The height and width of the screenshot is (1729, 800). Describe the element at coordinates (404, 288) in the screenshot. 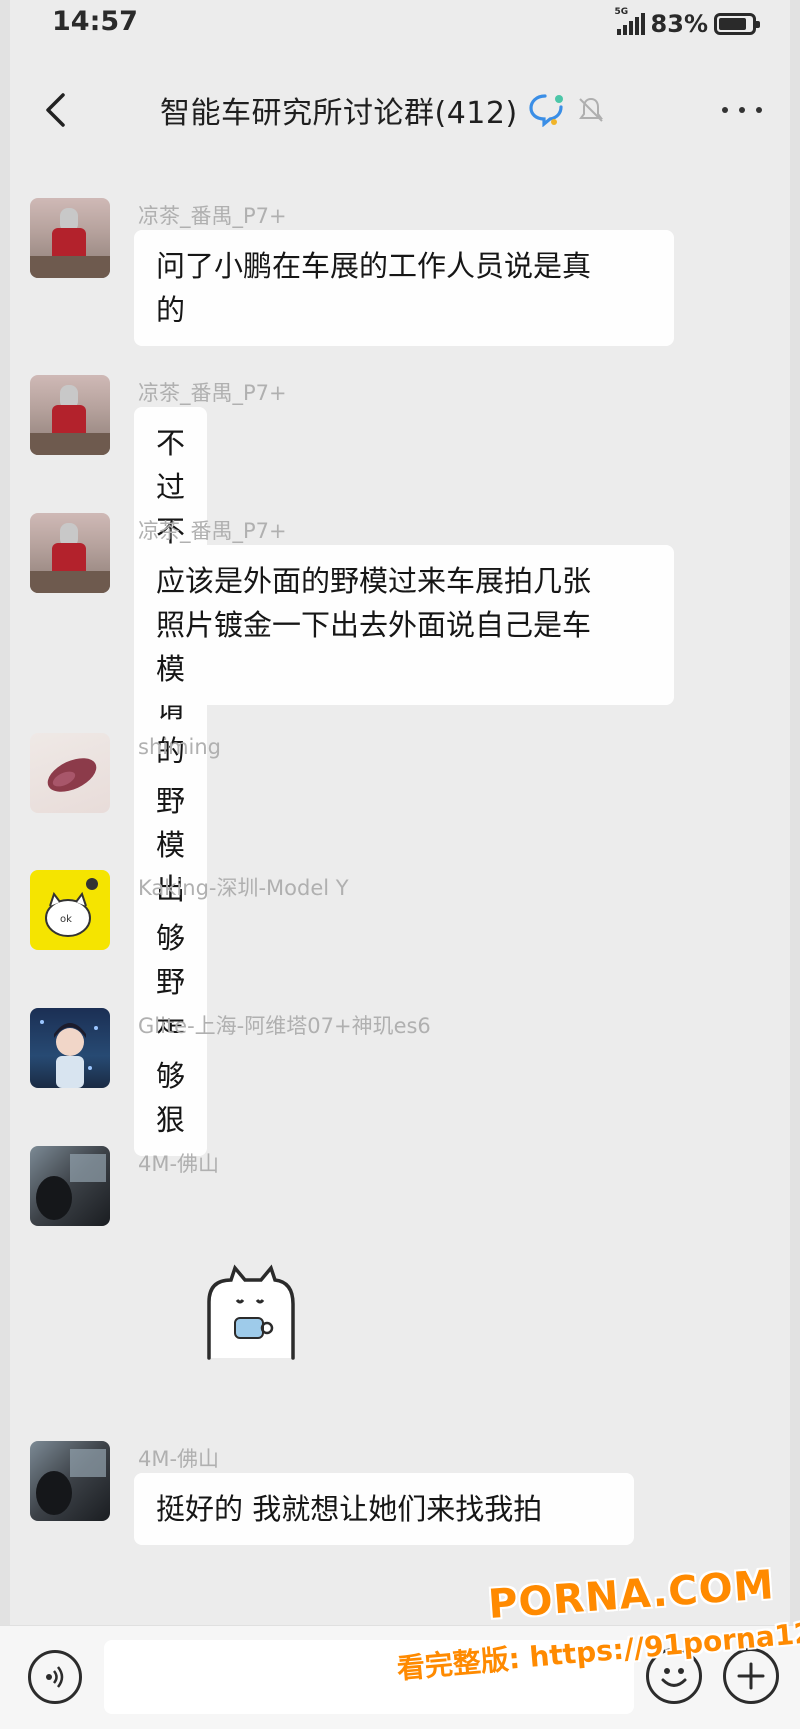

I see `message-bubble: 问了小鹏在车展的工作人员说是真 的` at that location.